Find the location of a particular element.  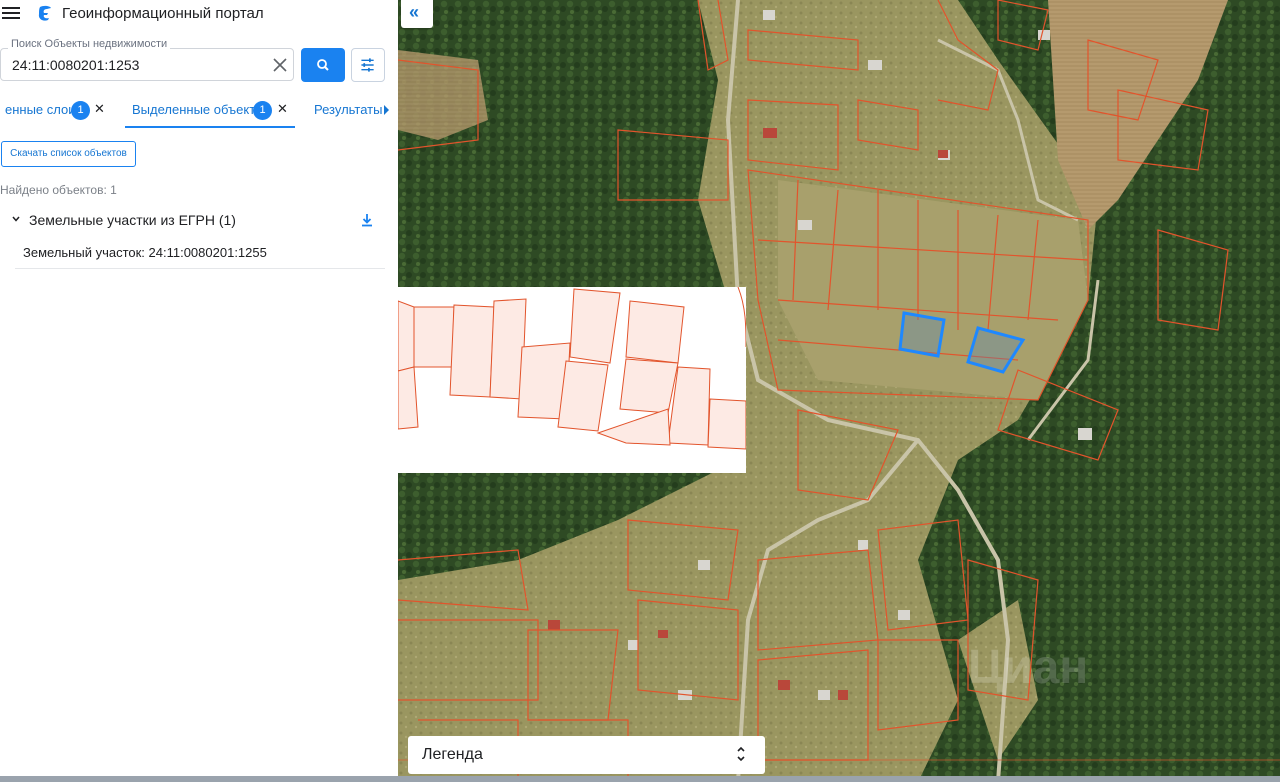

app-title: Геоинформационный портал is located at coordinates (163, 13).